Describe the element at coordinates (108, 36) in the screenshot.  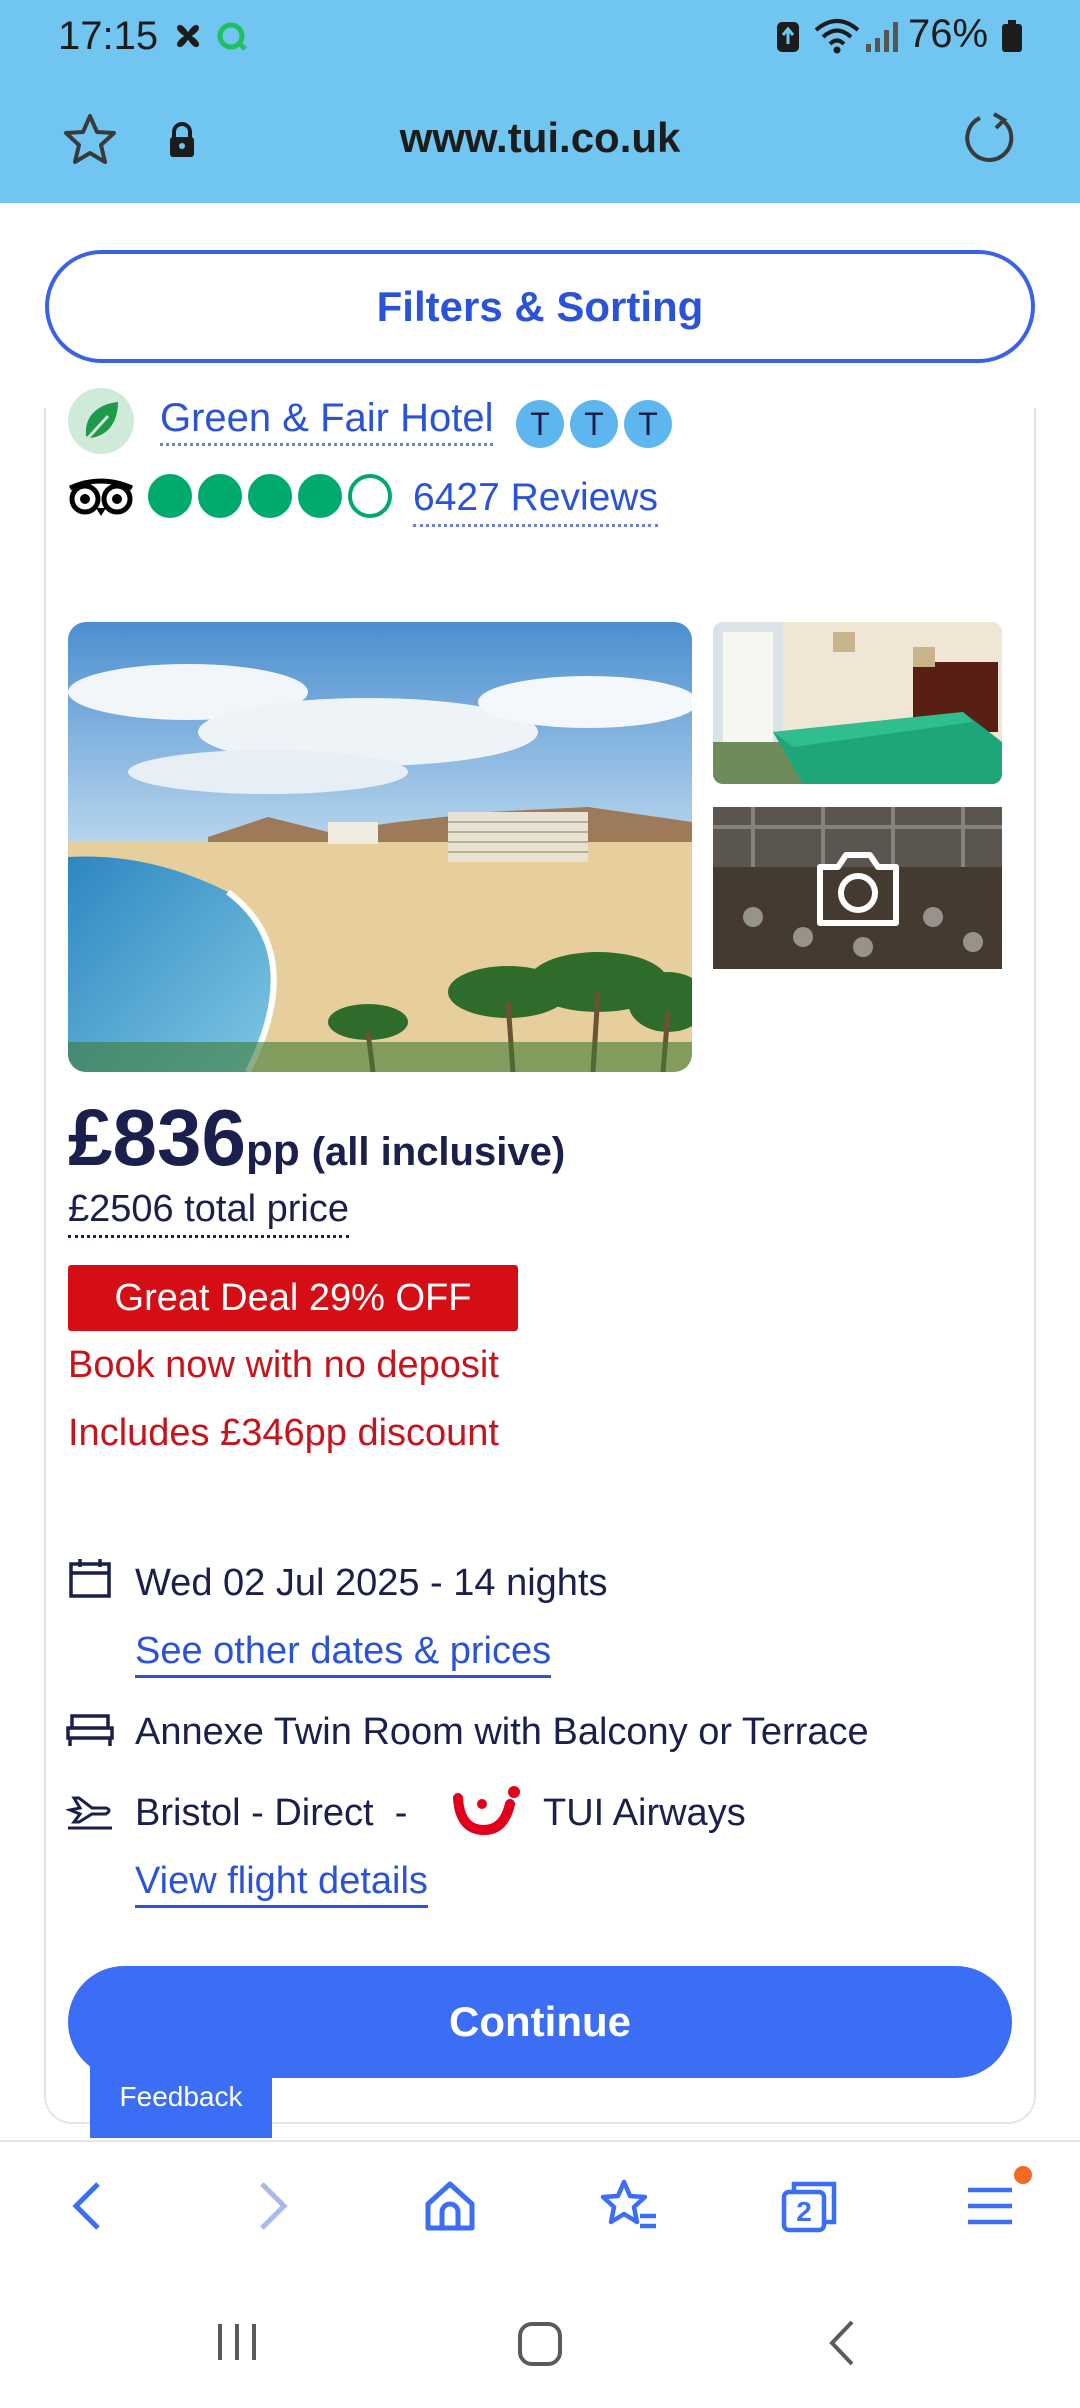
I see `status-time: 17:15` at that location.